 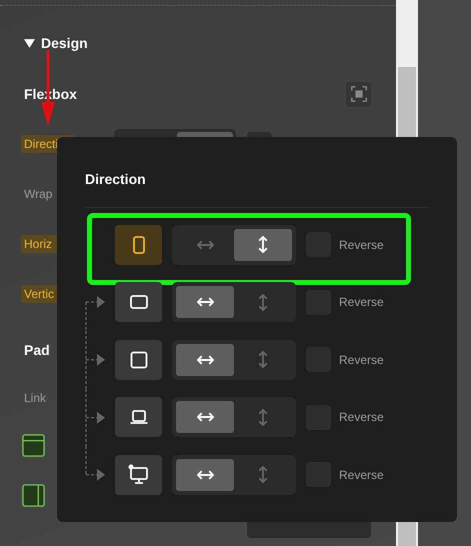 I want to click on tablet-icon, so click(x=138, y=360).